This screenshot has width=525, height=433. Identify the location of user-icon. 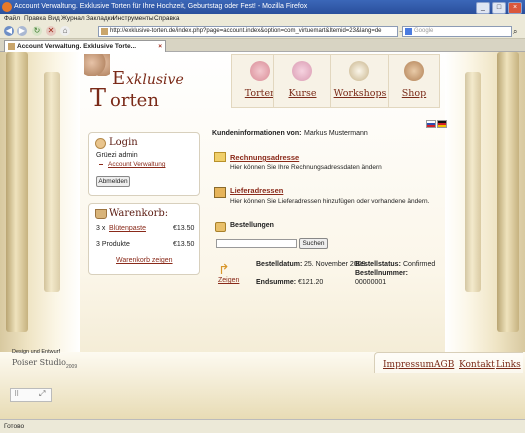
(100, 143).